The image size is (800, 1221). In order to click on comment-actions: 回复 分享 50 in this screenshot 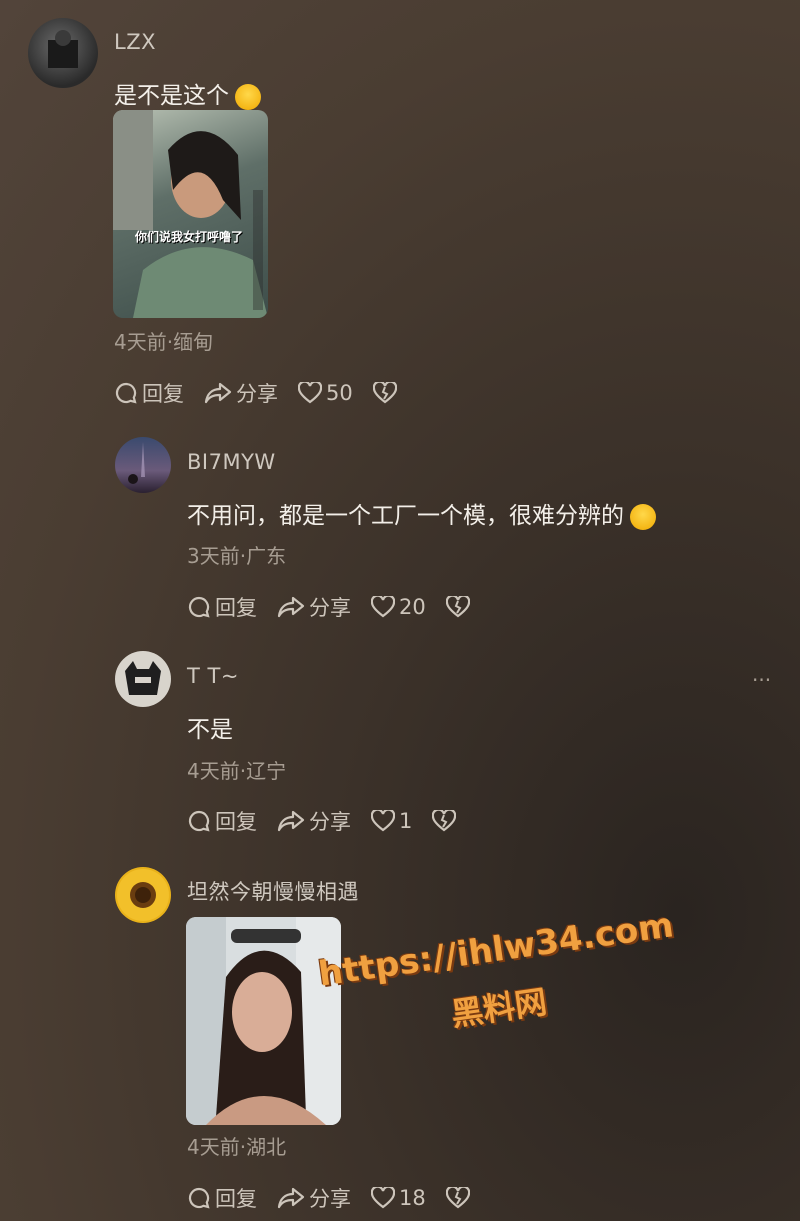, I will do `click(267, 393)`.